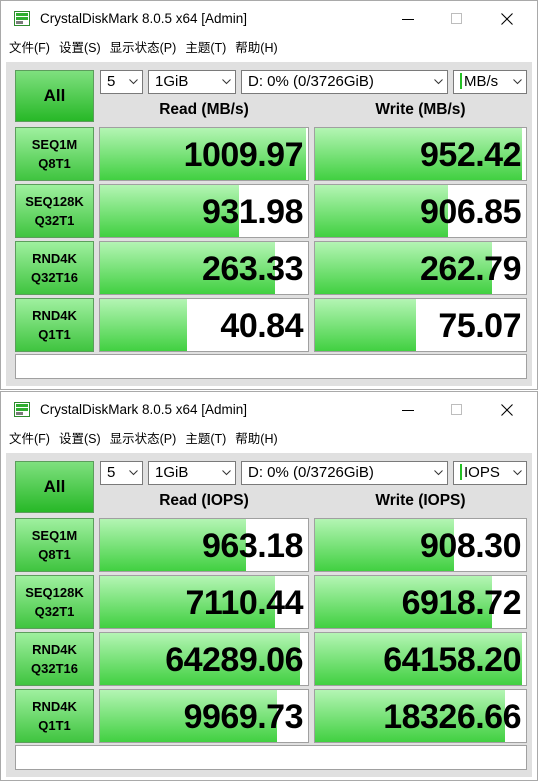 Image resolution: width=538 pixels, height=782 pixels. Describe the element at coordinates (204, 325) in the screenshot. I see `read-result: 40.84` at that location.